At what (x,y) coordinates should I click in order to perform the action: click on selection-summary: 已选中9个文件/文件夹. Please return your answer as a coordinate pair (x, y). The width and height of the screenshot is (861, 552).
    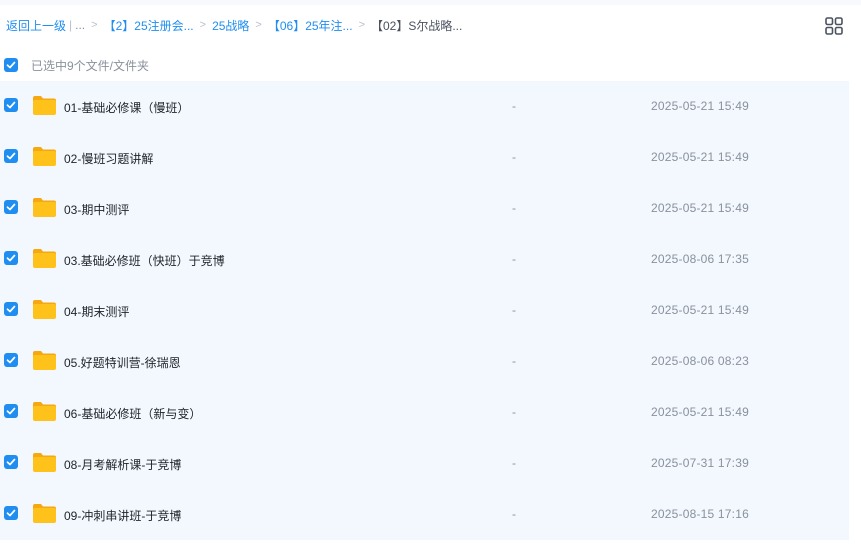
    Looking at the image, I should click on (90, 65).